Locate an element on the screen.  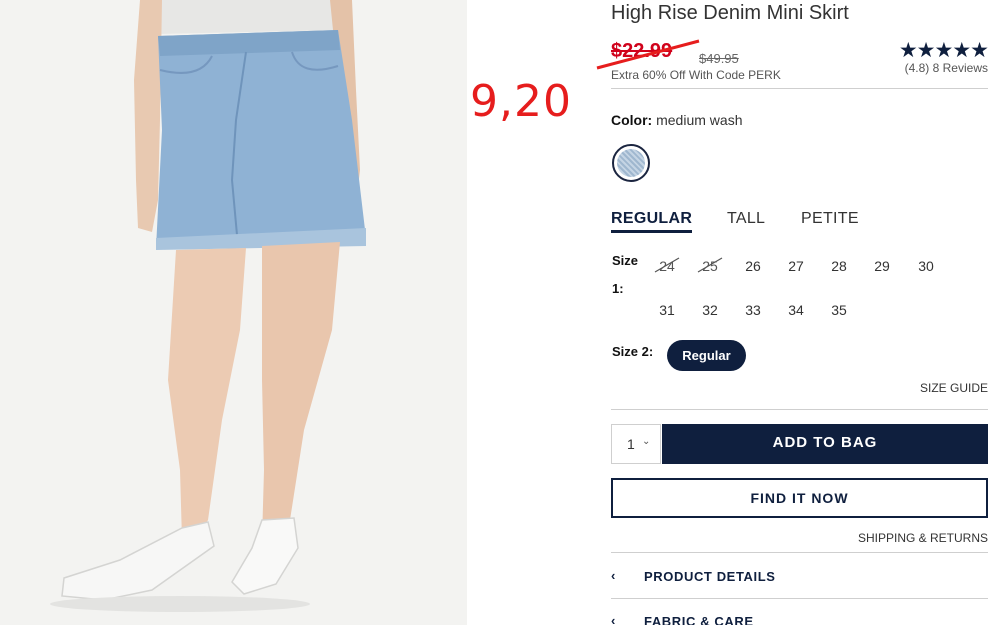
find-it-now-button: FIND IT NOW is located at coordinates (799, 498).